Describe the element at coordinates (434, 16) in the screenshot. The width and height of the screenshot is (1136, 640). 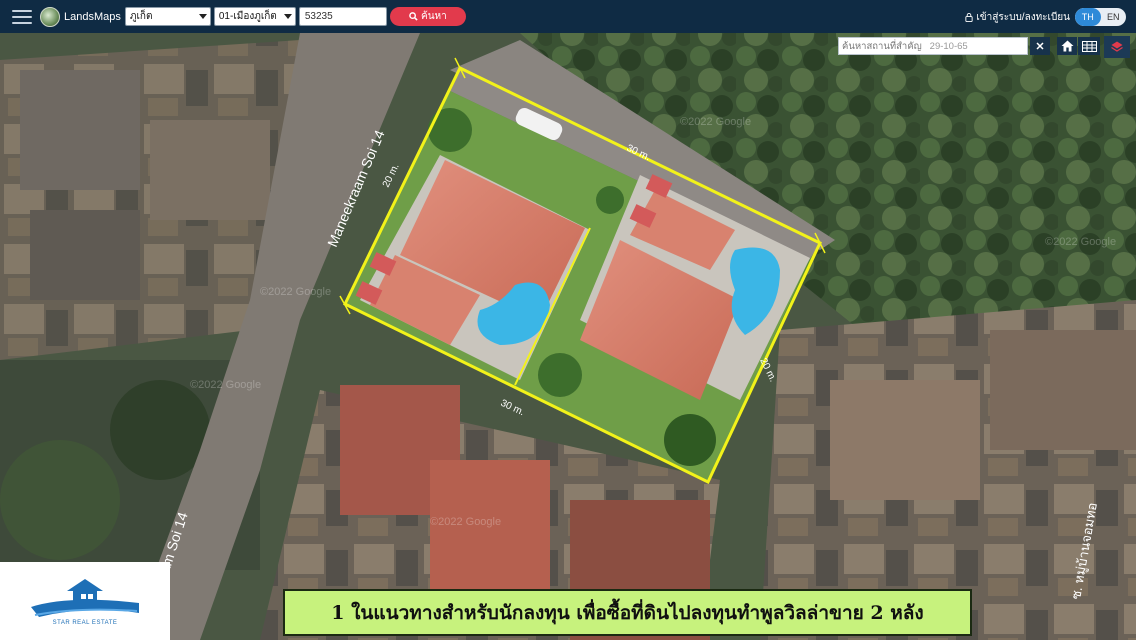
I see `search-button-label: ค้นหา` at that location.